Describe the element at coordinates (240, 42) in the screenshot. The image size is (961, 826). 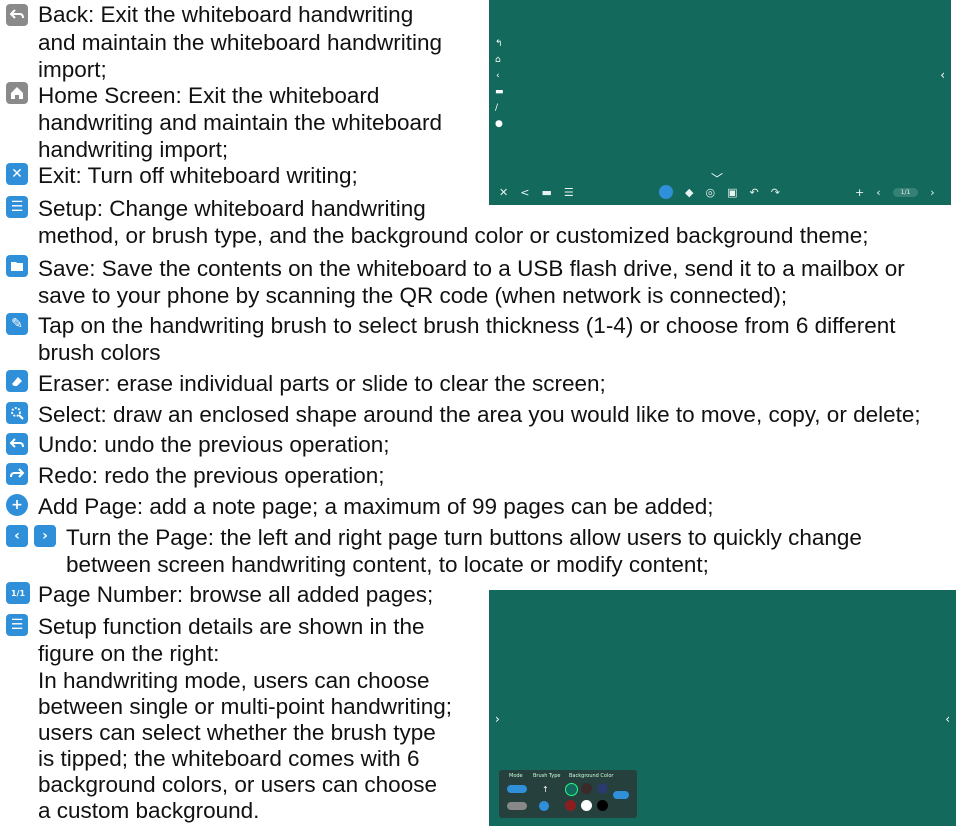
I see `back-line-2: and maintain the whiteboard handwriting` at that location.